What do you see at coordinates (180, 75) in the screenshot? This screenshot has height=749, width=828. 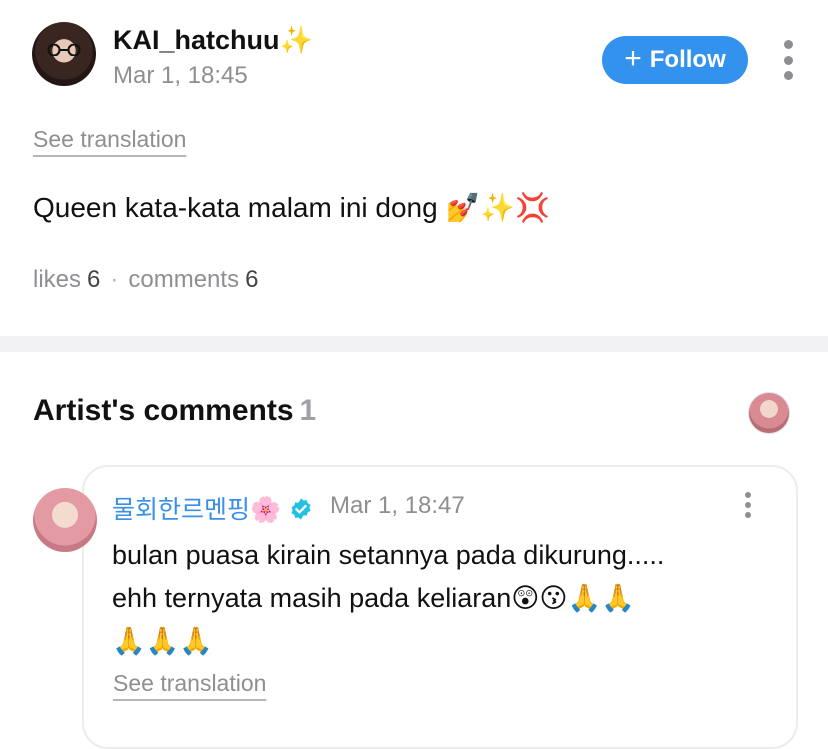 I see `post-timestamp: Mar 1, 18:45` at bounding box center [180, 75].